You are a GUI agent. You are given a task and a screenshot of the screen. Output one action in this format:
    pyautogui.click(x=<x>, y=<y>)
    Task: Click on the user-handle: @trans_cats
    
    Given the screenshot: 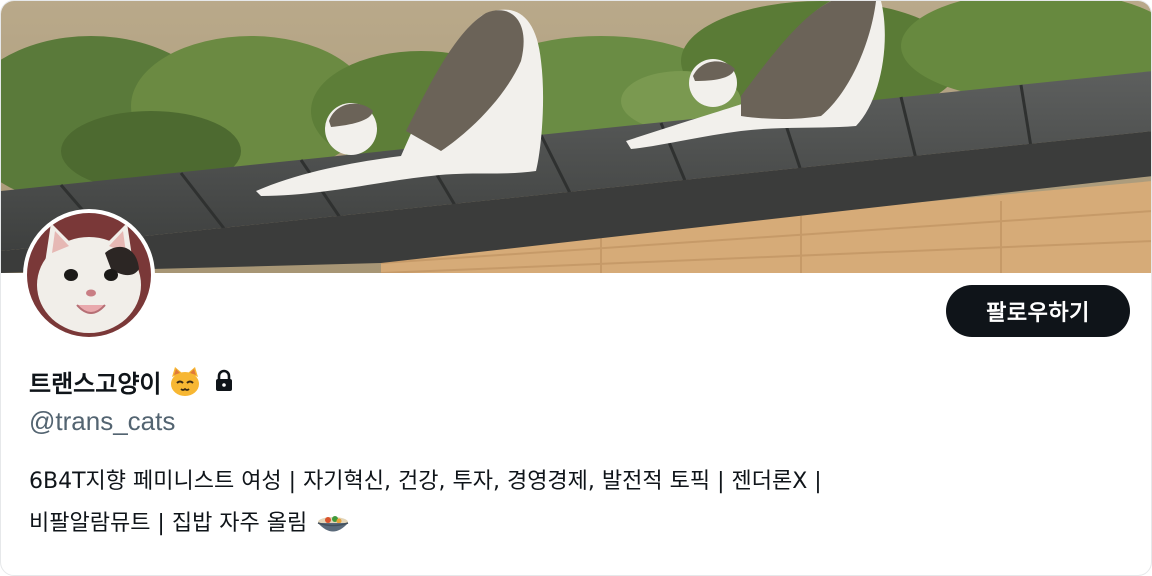 What is the action you would take?
    pyautogui.click(x=102, y=421)
    